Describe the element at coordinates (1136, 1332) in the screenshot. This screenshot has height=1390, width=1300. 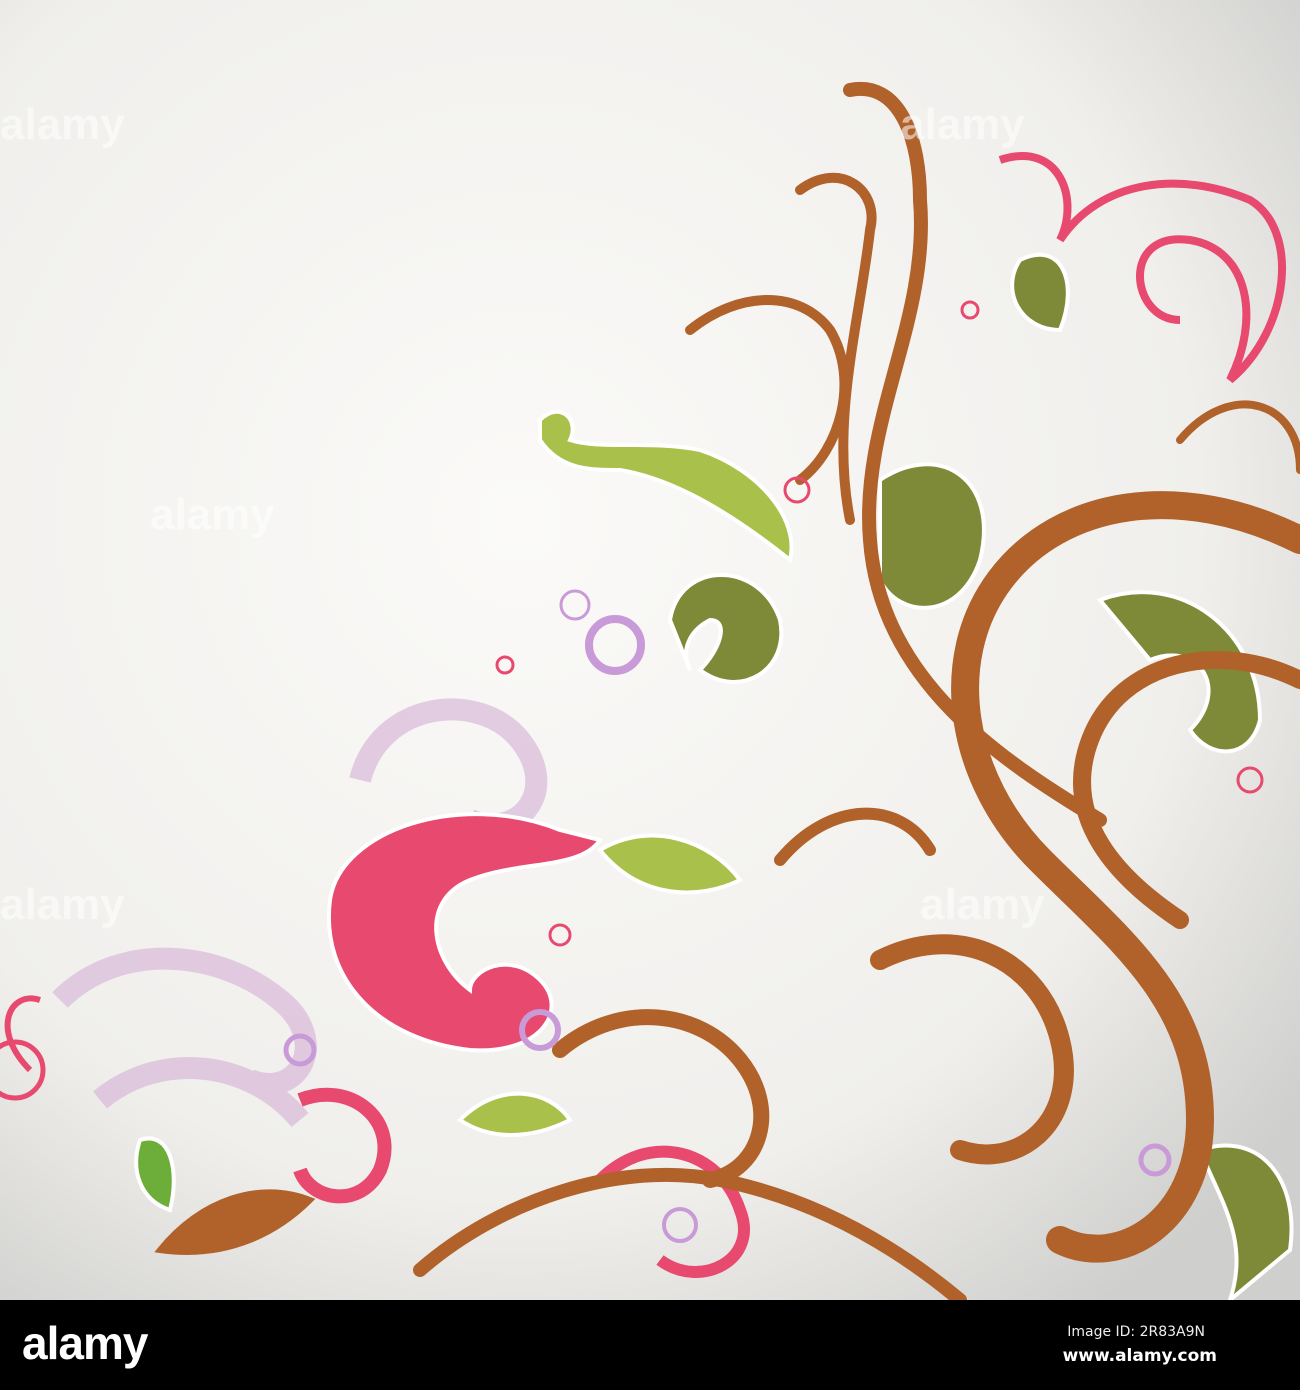
I see `image-id: Image ID: 2R83A9N` at that location.